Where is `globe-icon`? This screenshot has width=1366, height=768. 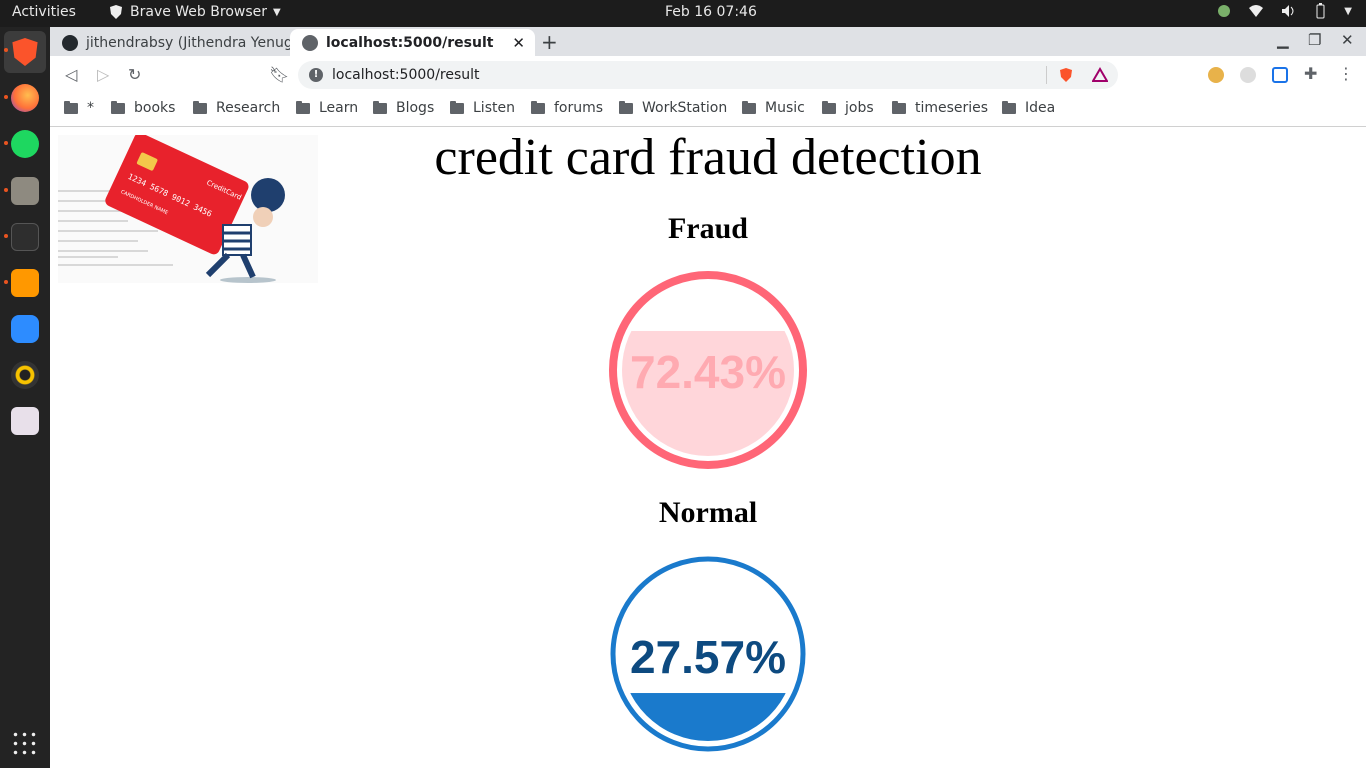 globe-icon is located at coordinates (310, 42).